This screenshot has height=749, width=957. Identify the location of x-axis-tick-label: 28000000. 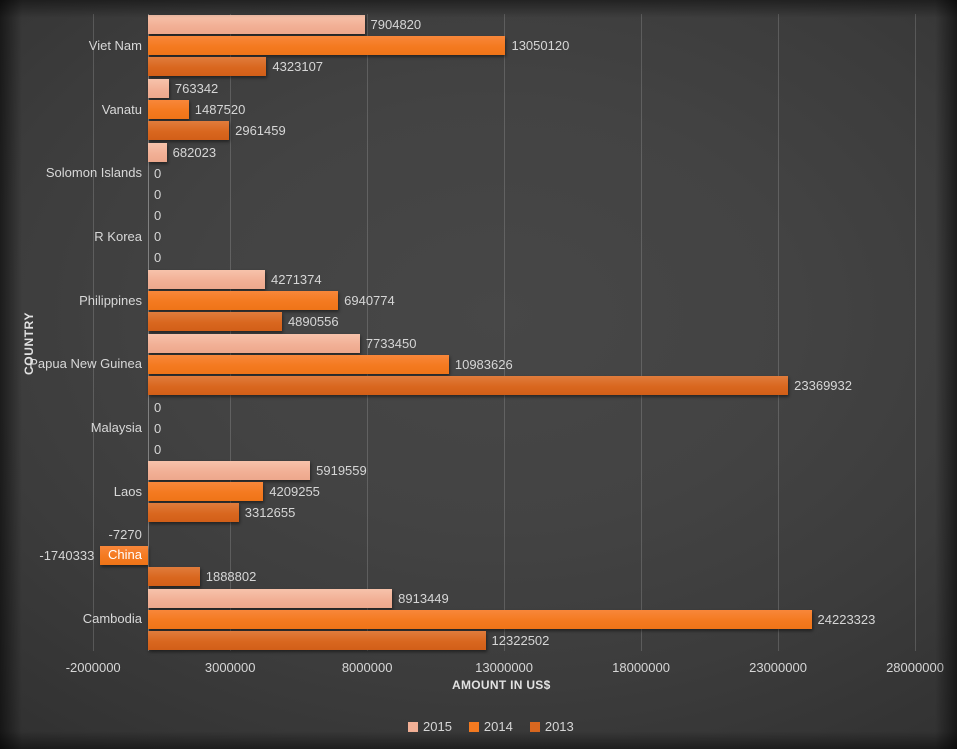
(915, 667).